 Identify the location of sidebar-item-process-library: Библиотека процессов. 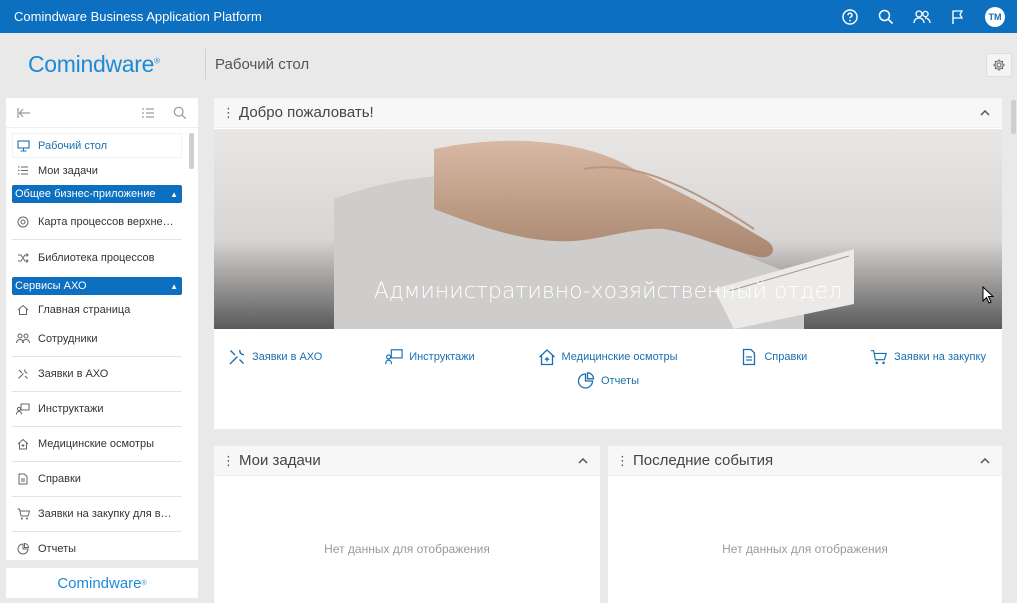
(97, 257).